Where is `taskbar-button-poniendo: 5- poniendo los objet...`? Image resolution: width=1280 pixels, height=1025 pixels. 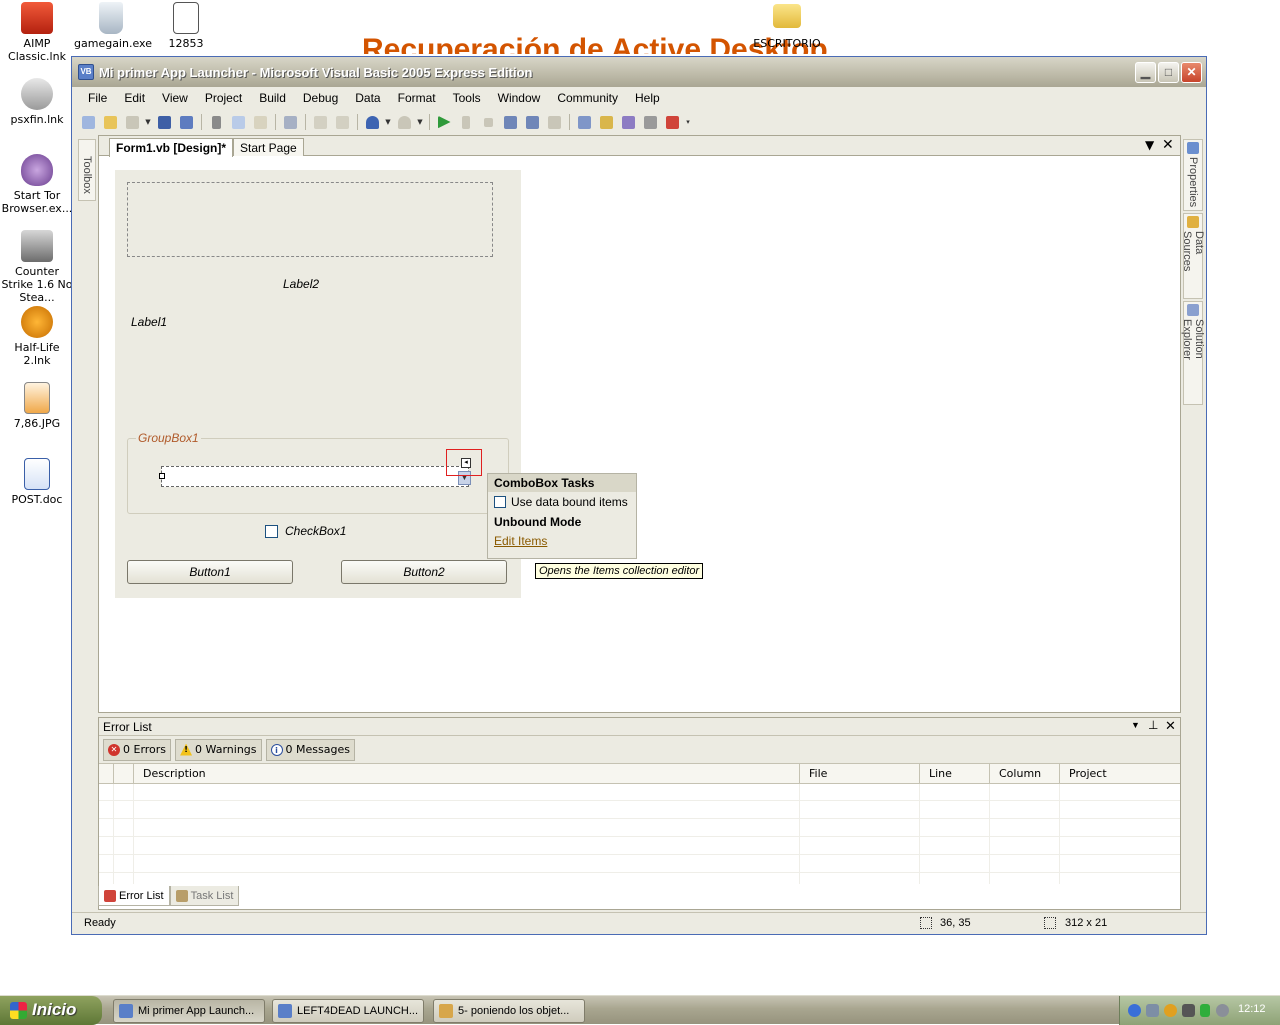
taskbar-button-poniendo: 5- poniendo los objet... is located at coordinates (509, 1011).